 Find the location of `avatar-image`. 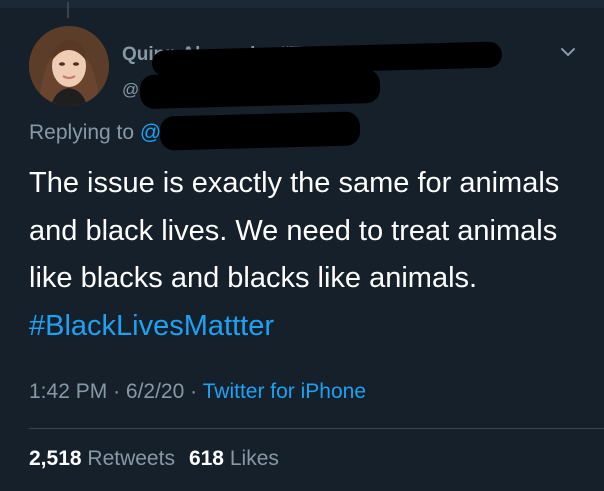

avatar-image is located at coordinates (69, 66).